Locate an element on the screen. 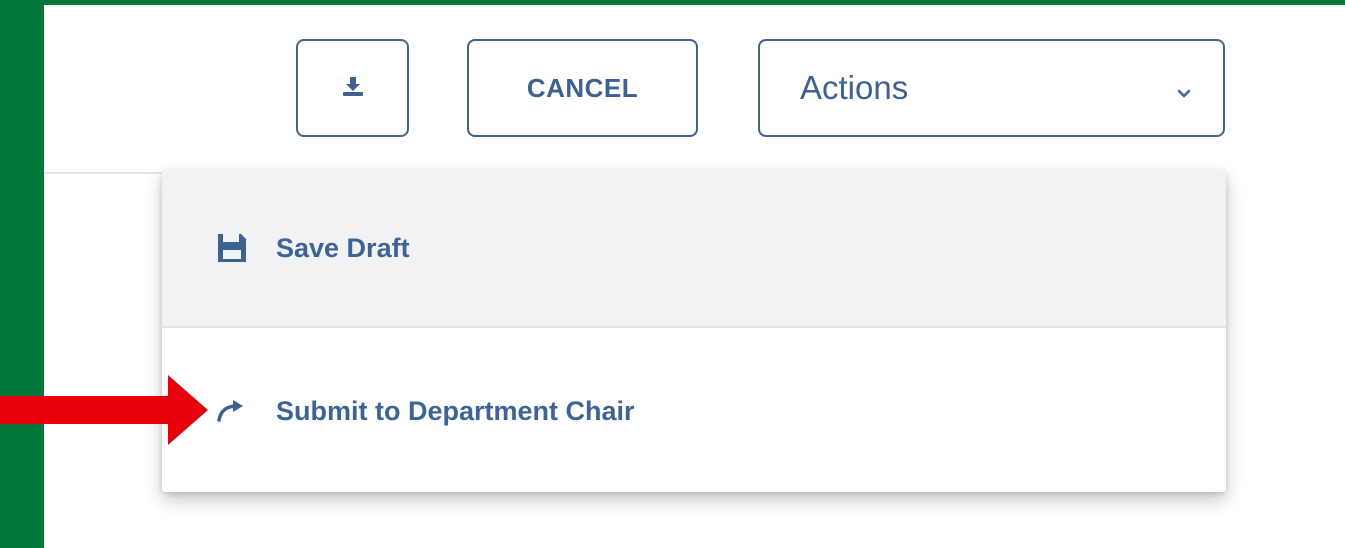  cancel-label: CANCEL is located at coordinates (582, 87).